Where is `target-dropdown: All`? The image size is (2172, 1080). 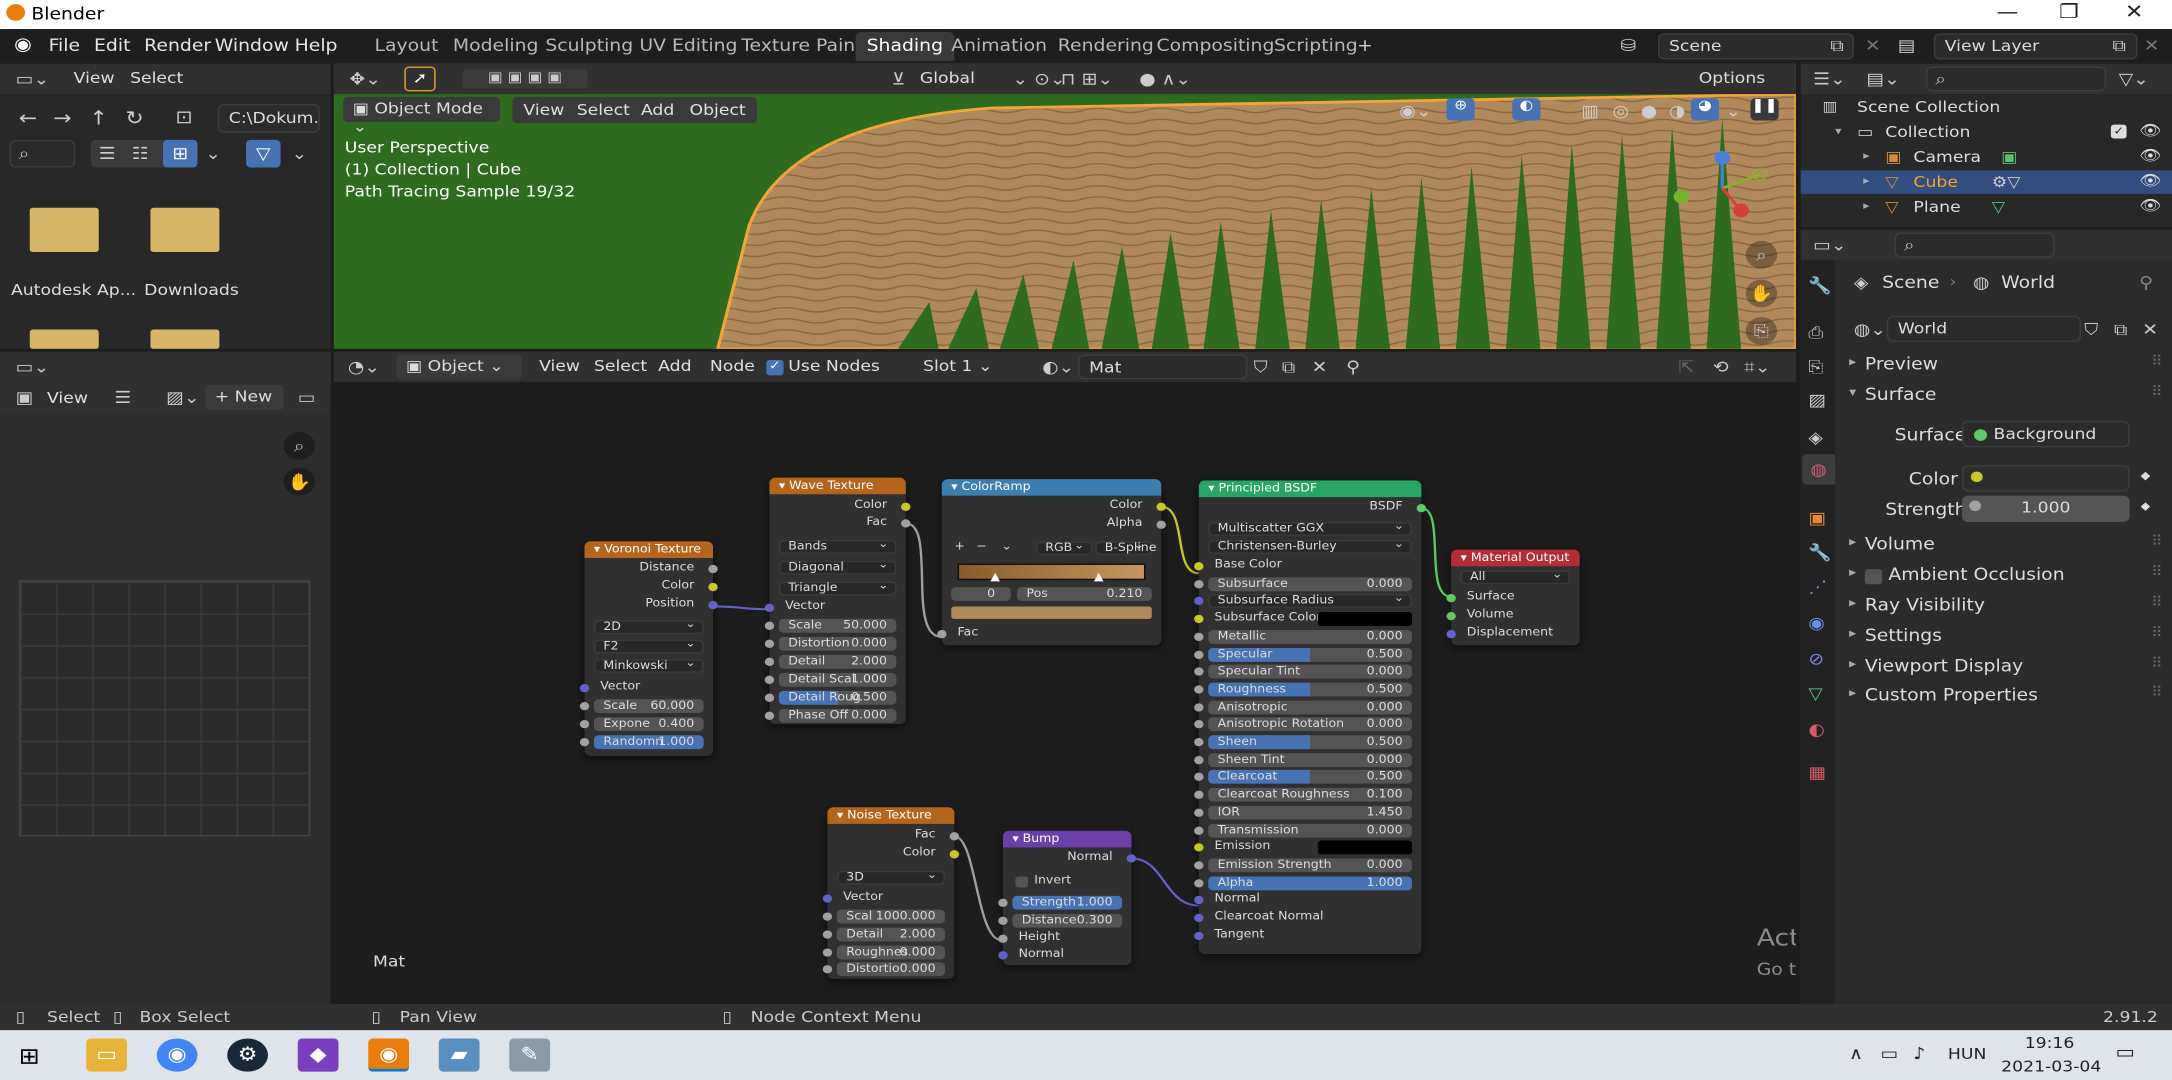
target-dropdown: All is located at coordinates (1515, 577).